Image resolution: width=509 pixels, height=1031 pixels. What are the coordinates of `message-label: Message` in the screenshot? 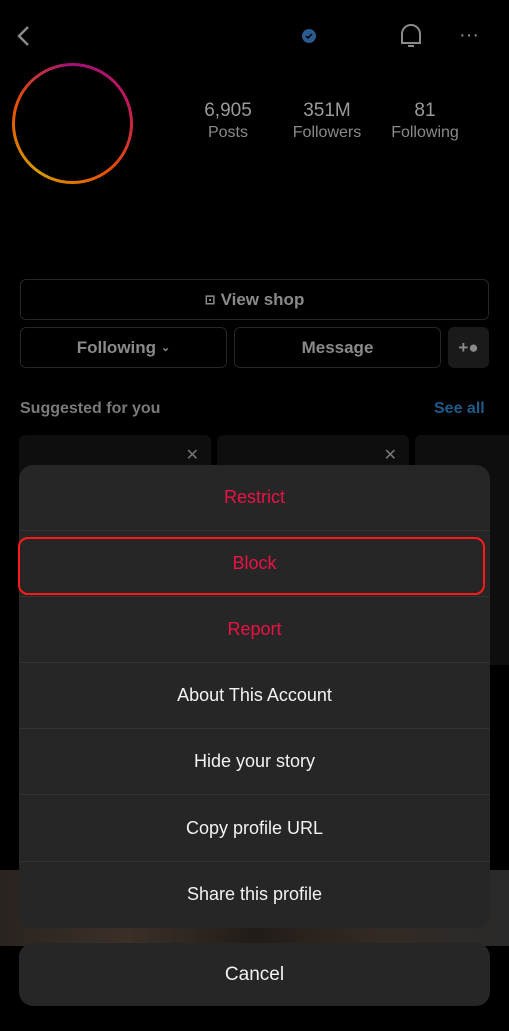 It's located at (337, 347).